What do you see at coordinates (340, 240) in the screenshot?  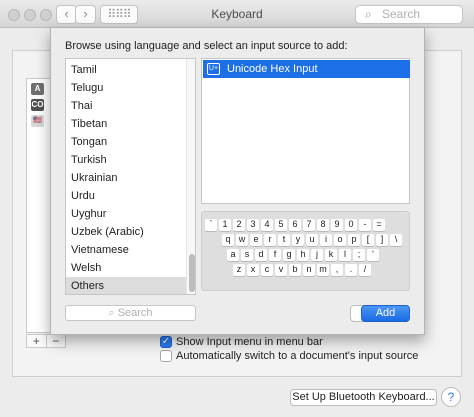 I see `keyboard-key: o` at bounding box center [340, 240].